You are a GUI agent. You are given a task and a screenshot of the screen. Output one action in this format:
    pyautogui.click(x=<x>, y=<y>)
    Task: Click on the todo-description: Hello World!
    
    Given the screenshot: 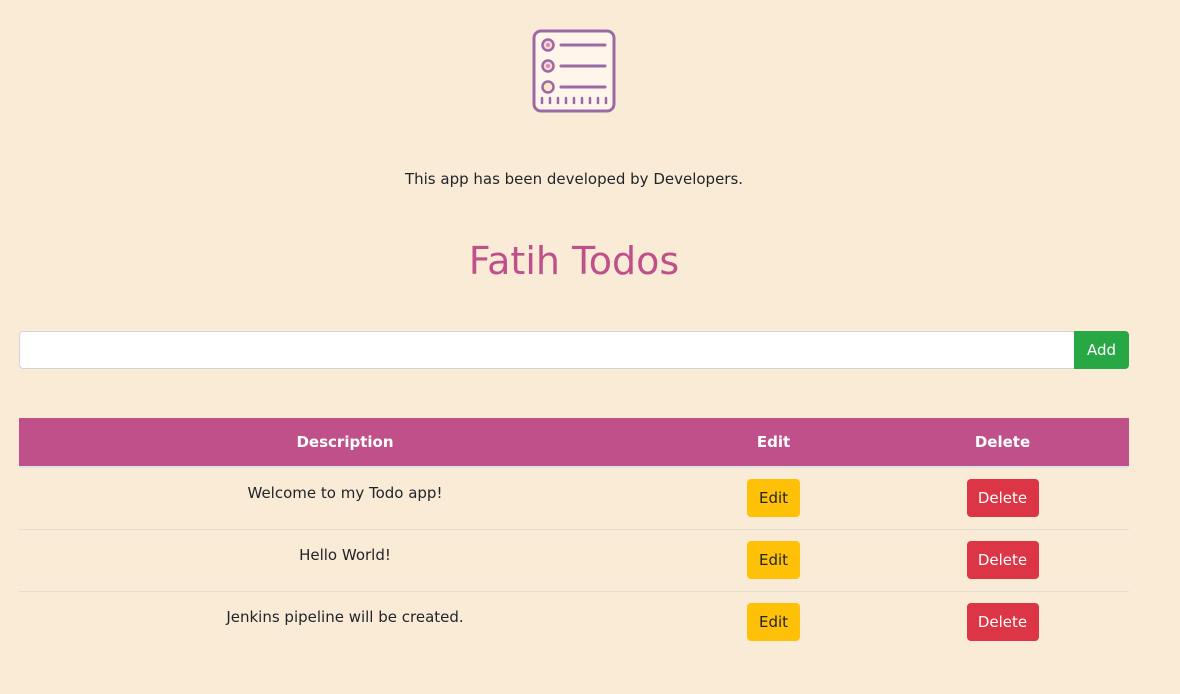 What is the action you would take?
    pyautogui.click(x=345, y=554)
    